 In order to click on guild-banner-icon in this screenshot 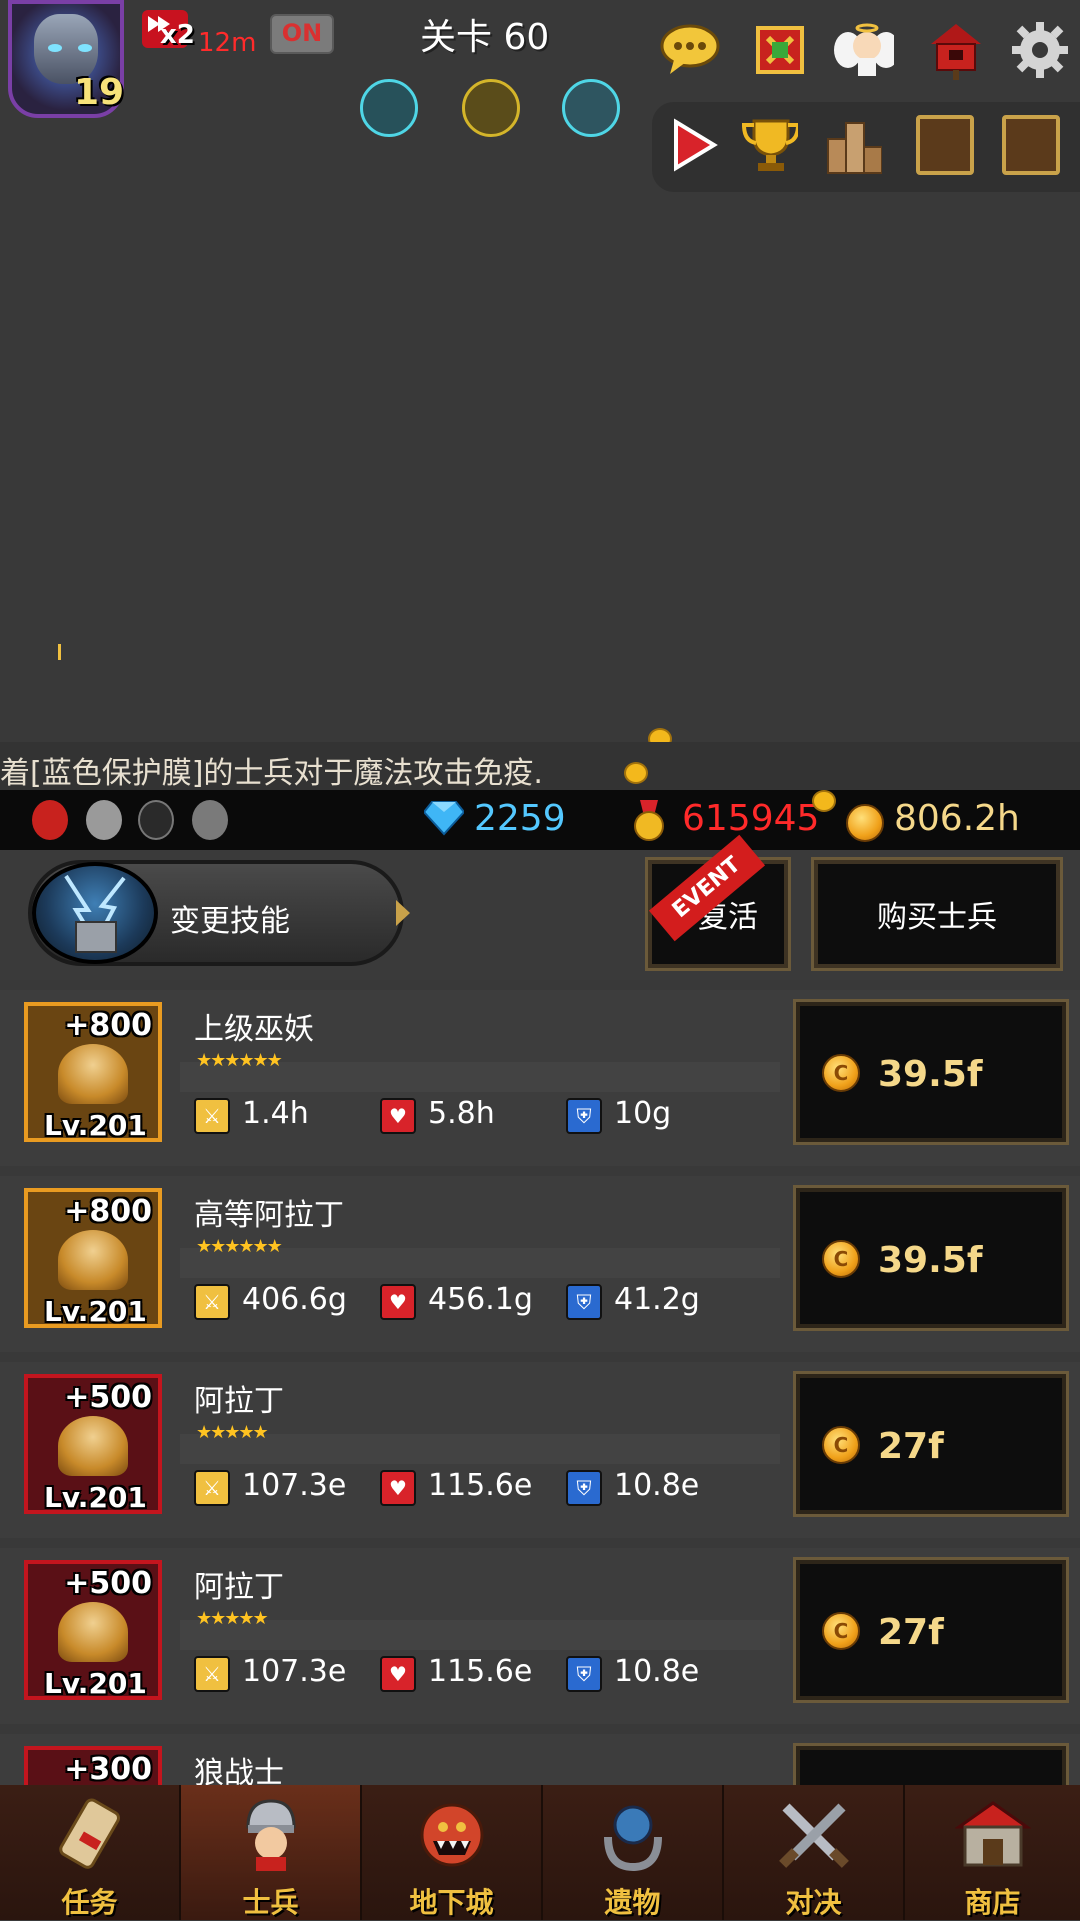, I will do `click(780, 50)`.